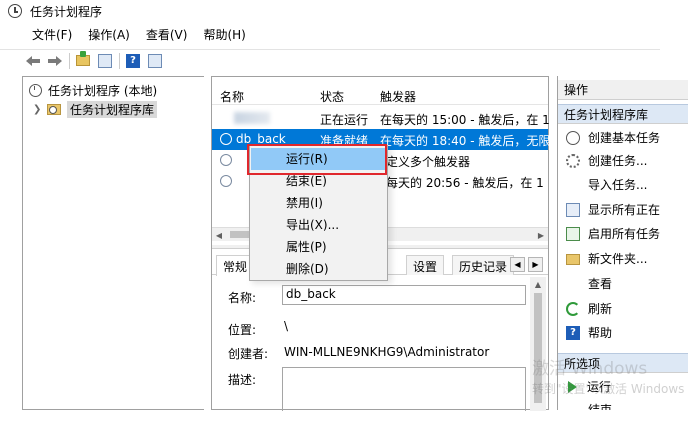 The height and width of the screenshot is (426, 688). I want to click on action-label: 刷新, so click(600, 309).